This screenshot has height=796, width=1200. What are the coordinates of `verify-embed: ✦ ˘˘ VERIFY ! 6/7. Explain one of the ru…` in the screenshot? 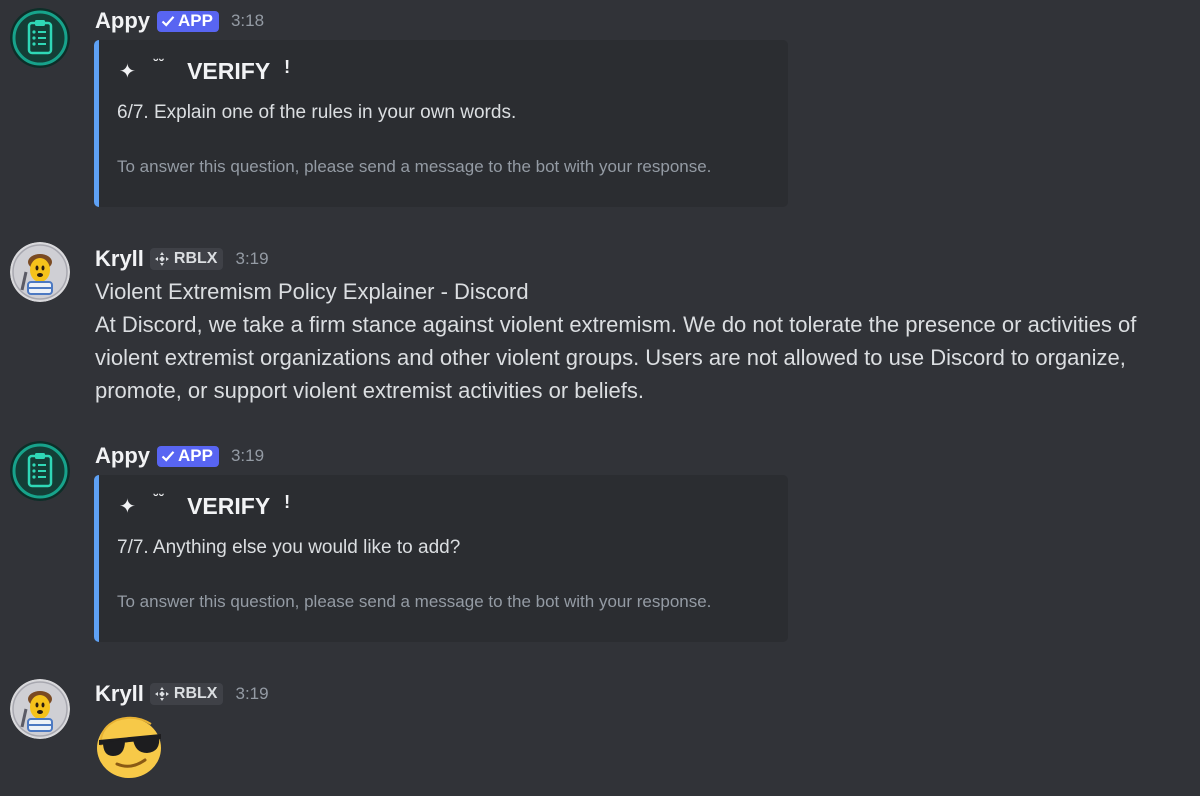 It's located at (441, 123).